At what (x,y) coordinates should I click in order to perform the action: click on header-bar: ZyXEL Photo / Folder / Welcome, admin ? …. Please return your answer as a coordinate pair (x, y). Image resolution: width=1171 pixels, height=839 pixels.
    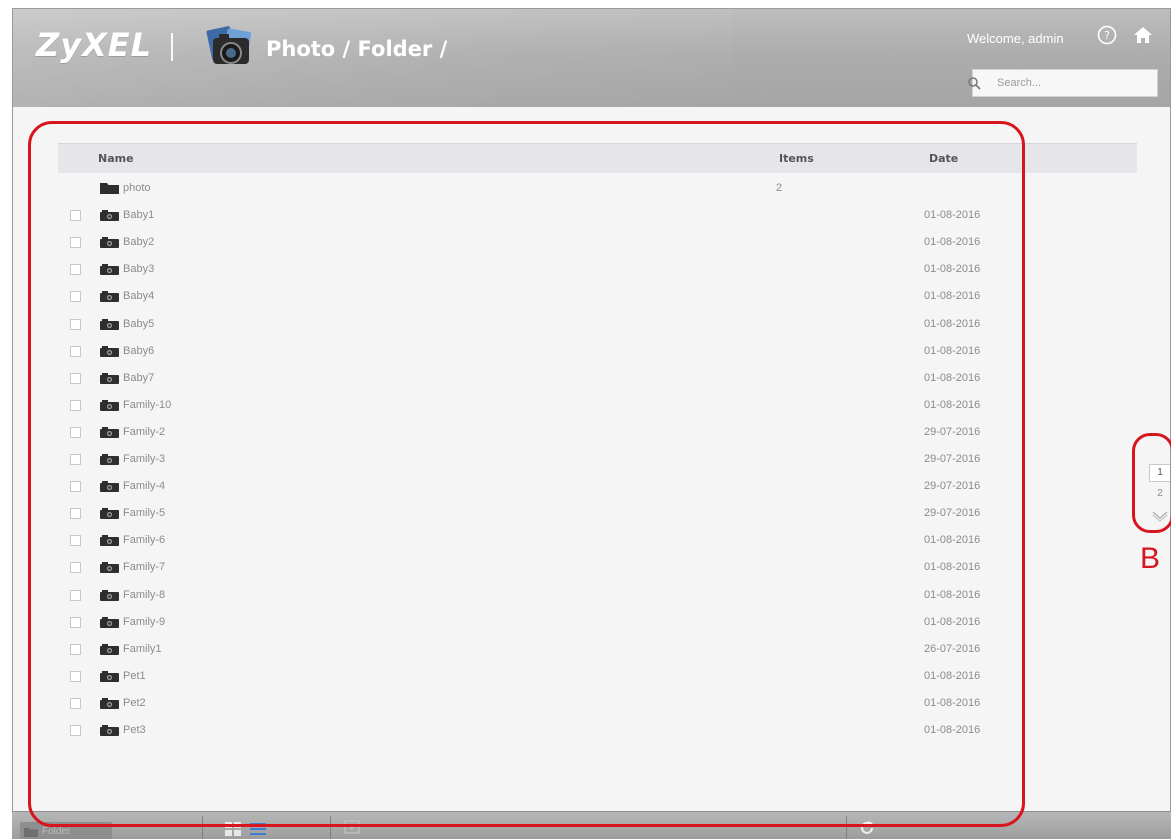
    Looking at the image, I should click on (591, 58).